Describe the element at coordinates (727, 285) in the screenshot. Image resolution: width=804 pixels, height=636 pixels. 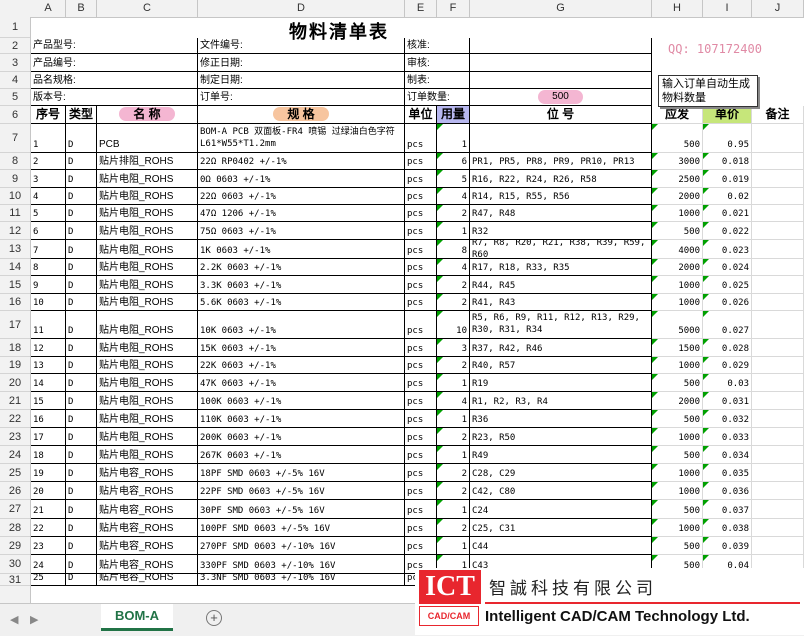
I see `item-unit-price: 0.025` at that location.